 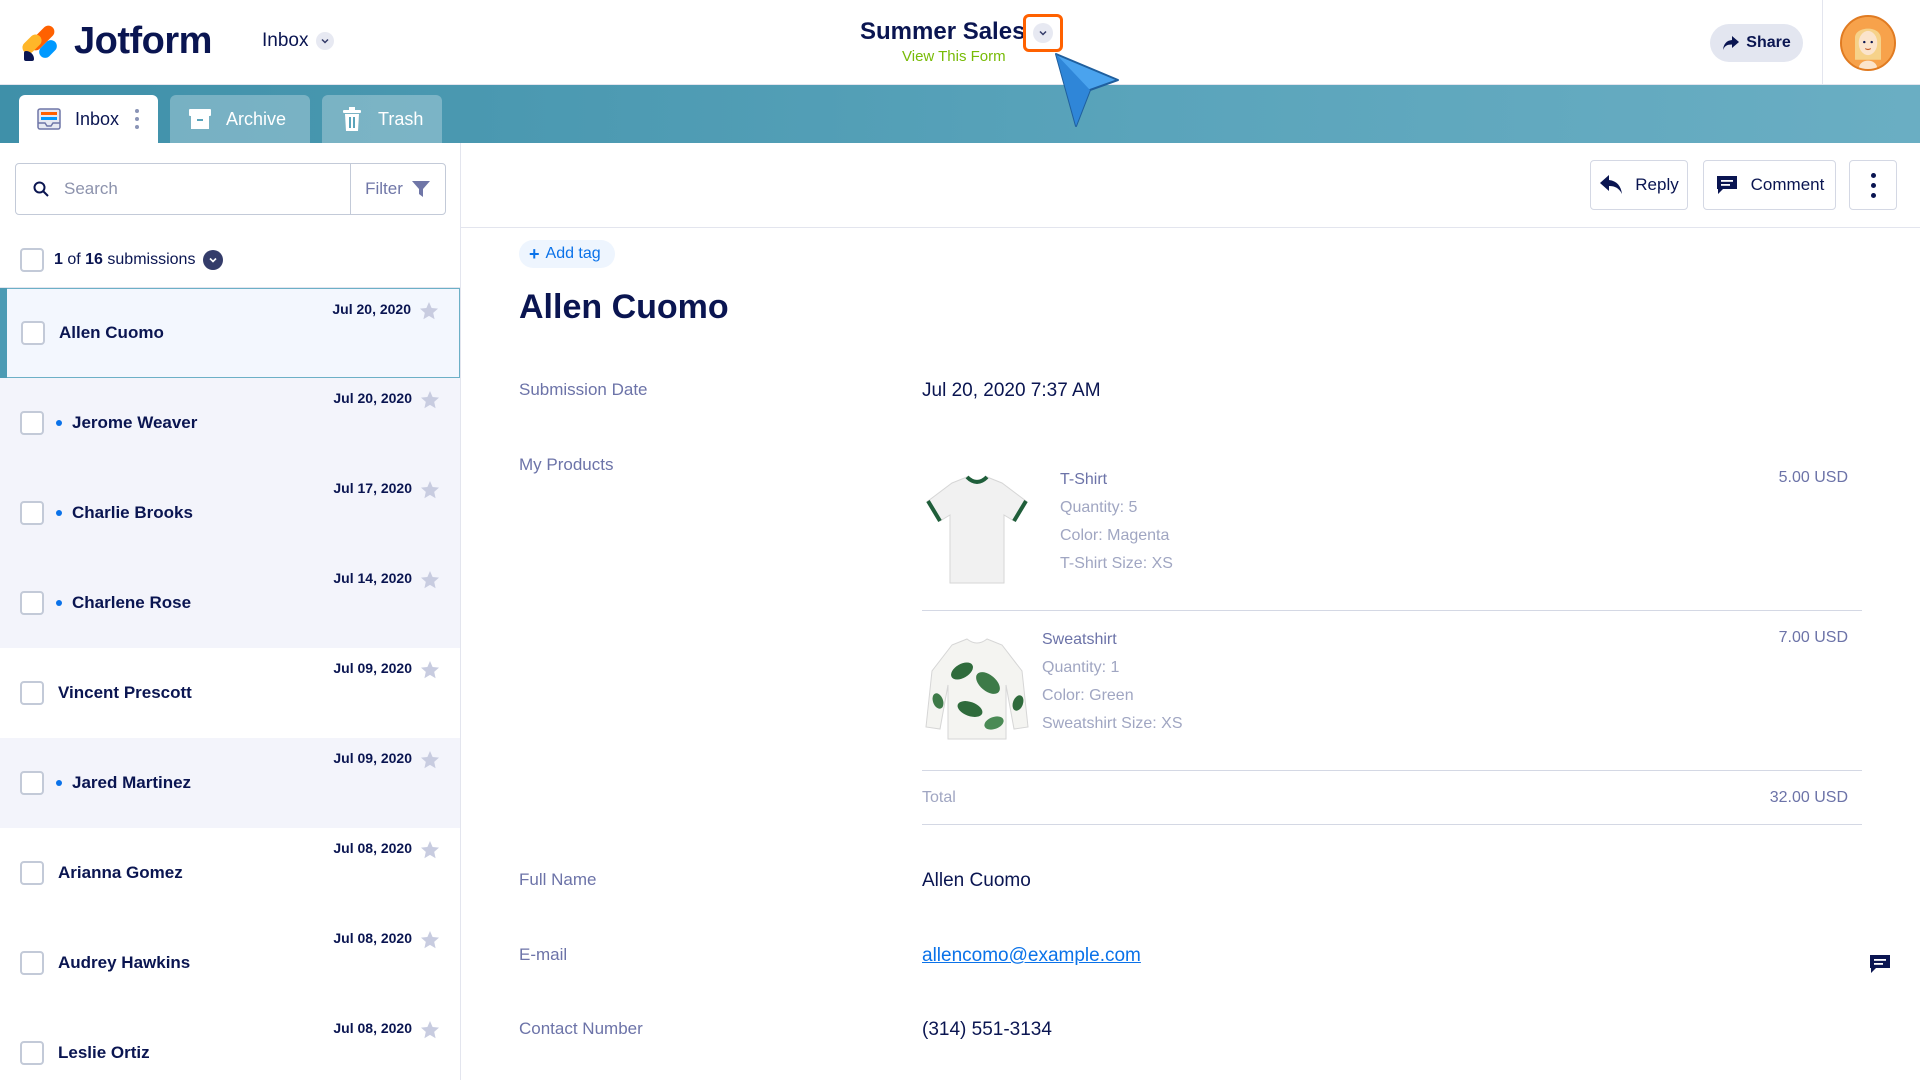 I want to click on submission-row: Allen Cuomo Jul 20, 2020, so click(x=230, y=333).